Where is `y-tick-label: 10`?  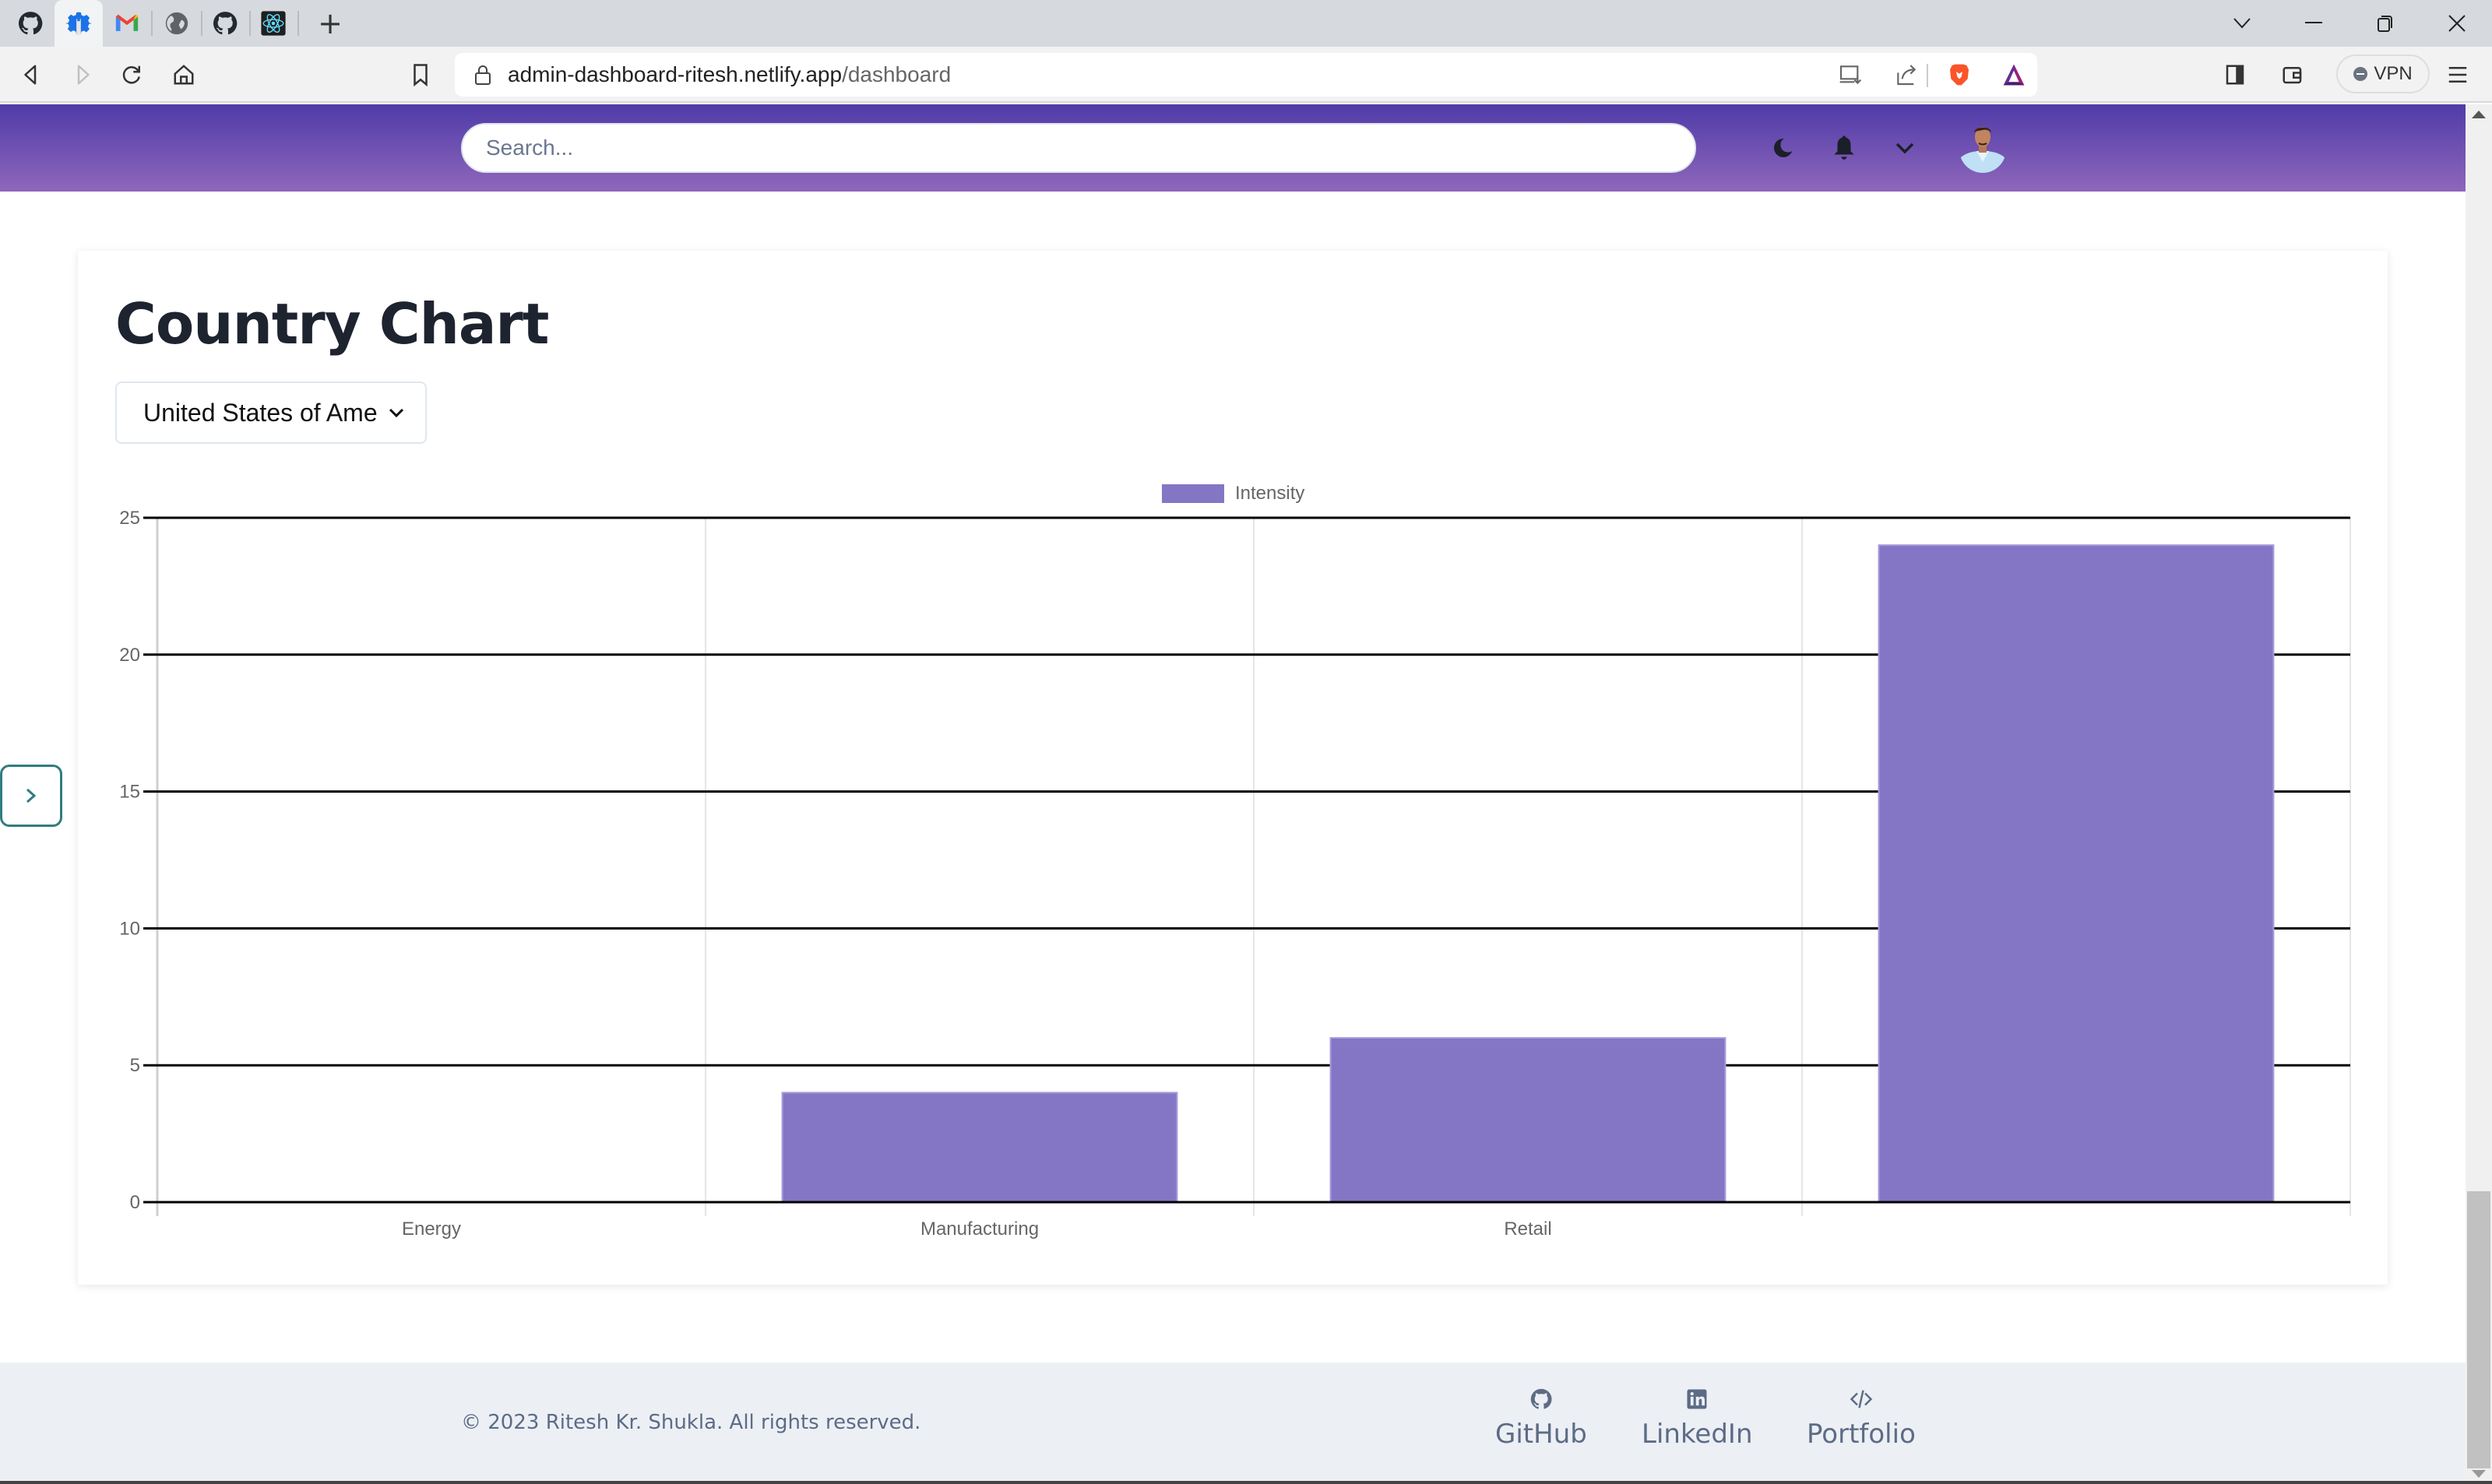 y-tick-label: 10 is located at coordinates (130, 928).